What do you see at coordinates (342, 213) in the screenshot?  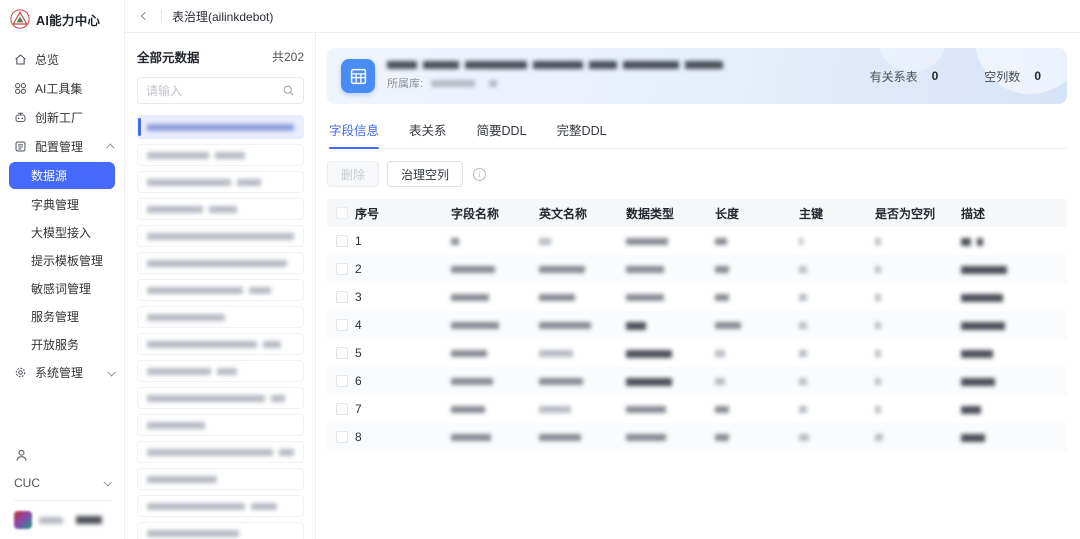 I see `select-all-checkbox` at bounding box center [342, 213].